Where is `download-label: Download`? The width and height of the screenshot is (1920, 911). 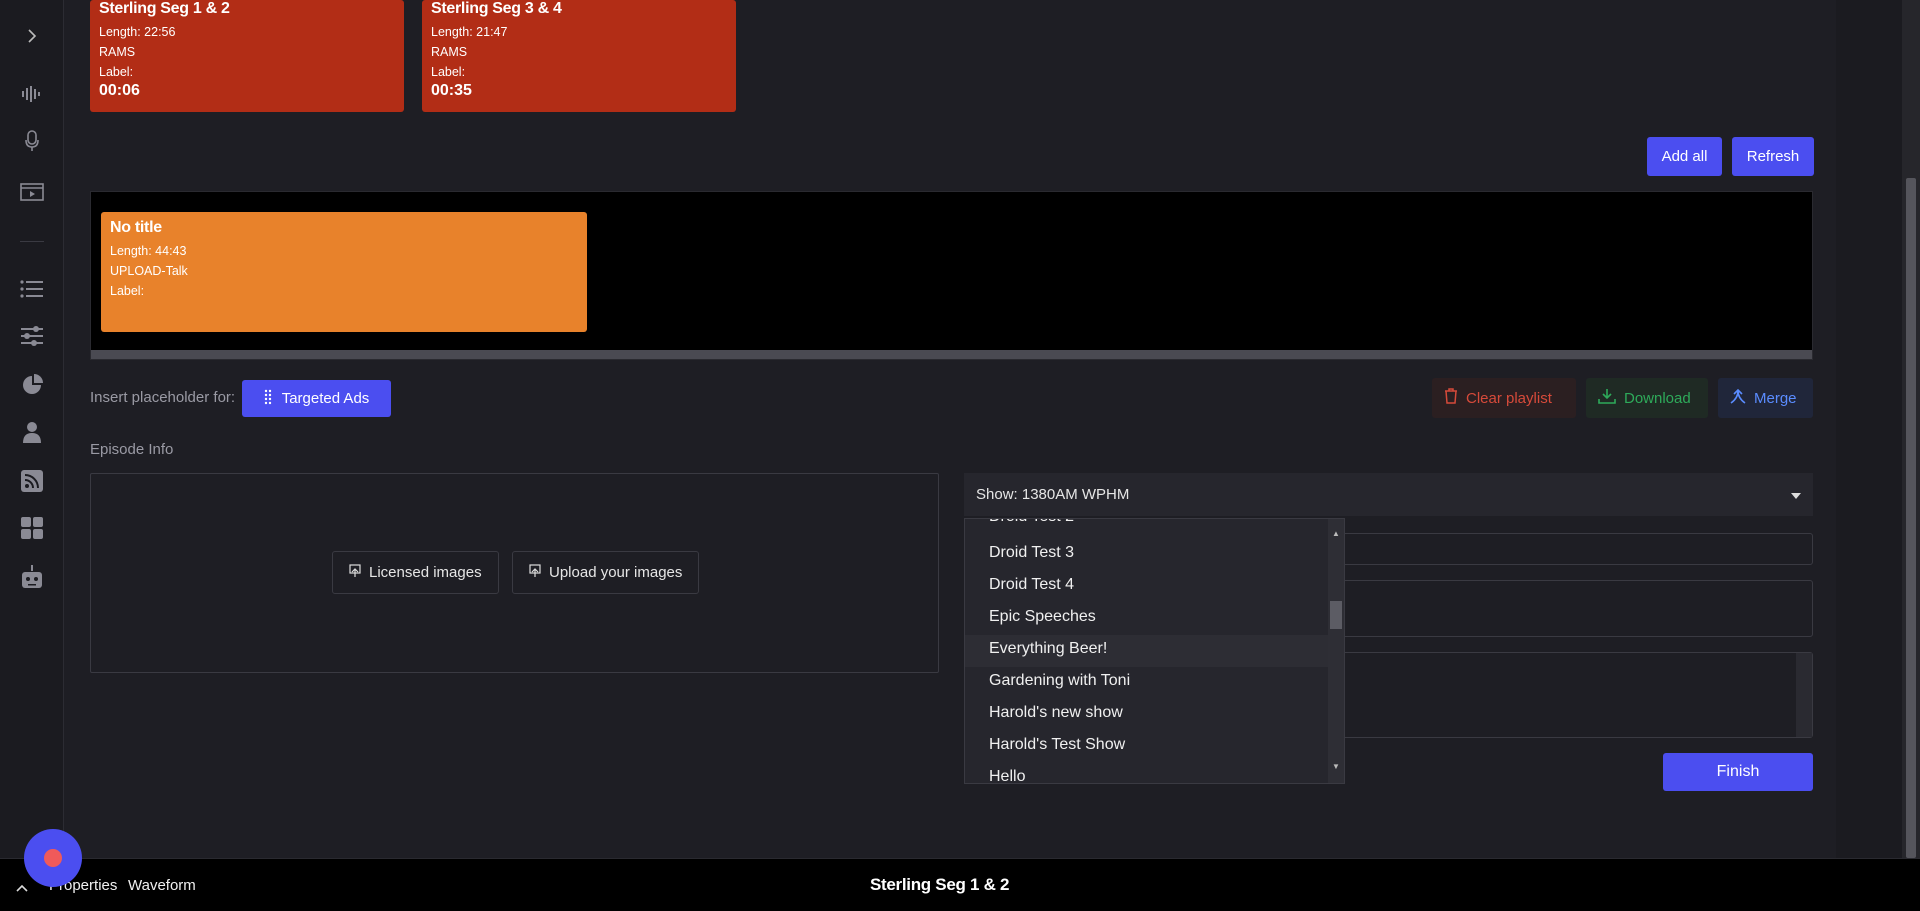
download-label: Download is located at coordinates (1657, 398).